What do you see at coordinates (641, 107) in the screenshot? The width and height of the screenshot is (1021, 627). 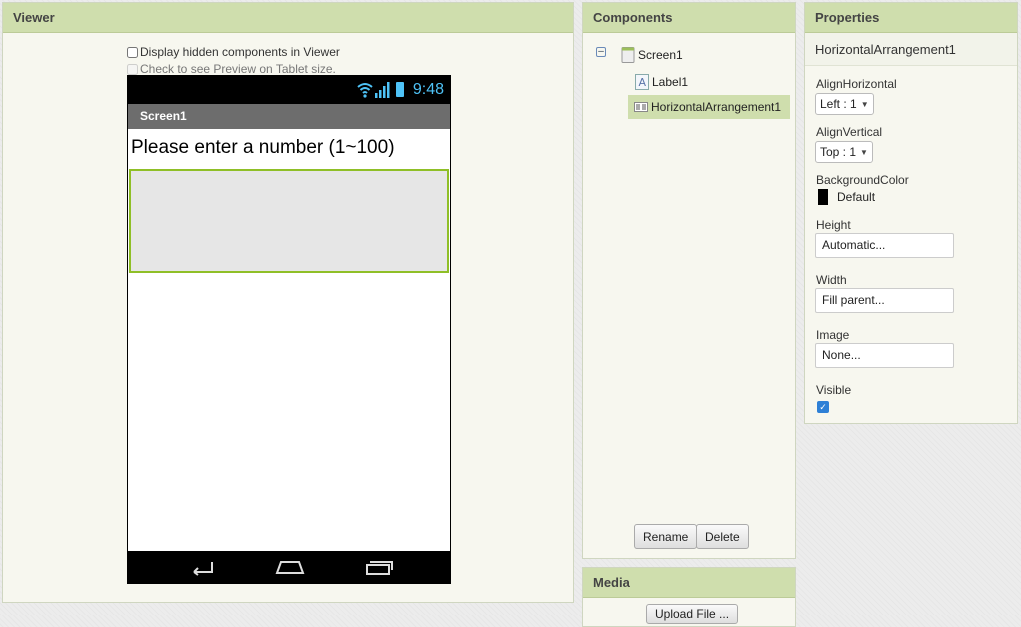 I see `horizontal-arrangement-icon` at bounding box center [641, 107].